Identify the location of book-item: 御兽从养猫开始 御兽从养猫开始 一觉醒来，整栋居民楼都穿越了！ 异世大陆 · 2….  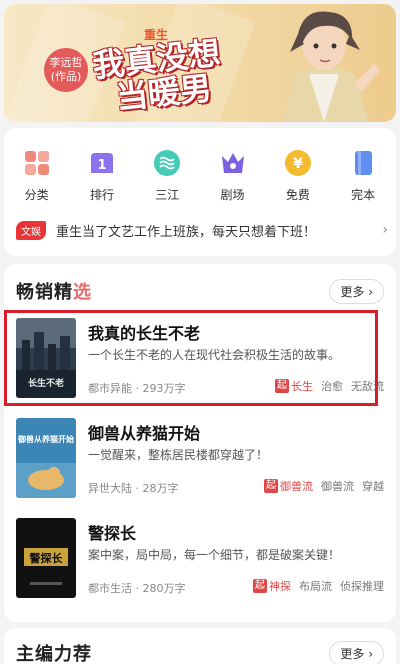
(196, 458).